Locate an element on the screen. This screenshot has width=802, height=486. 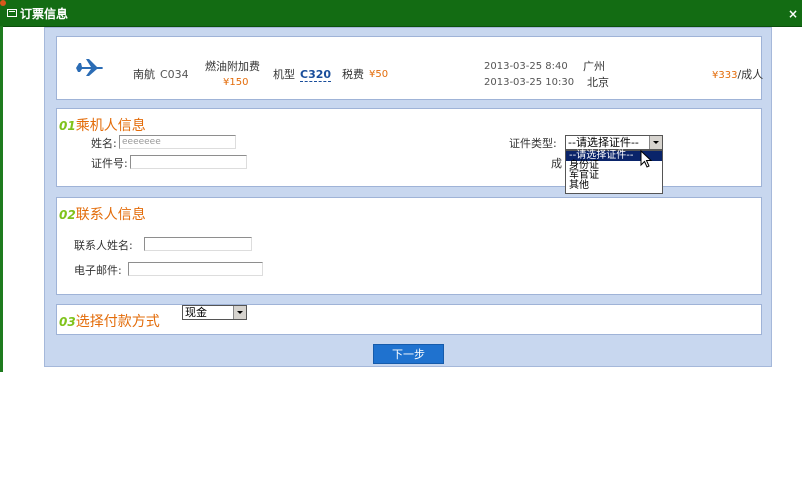
fuel-surcharge-price: ¥150 is located at coordinates (236, 82).